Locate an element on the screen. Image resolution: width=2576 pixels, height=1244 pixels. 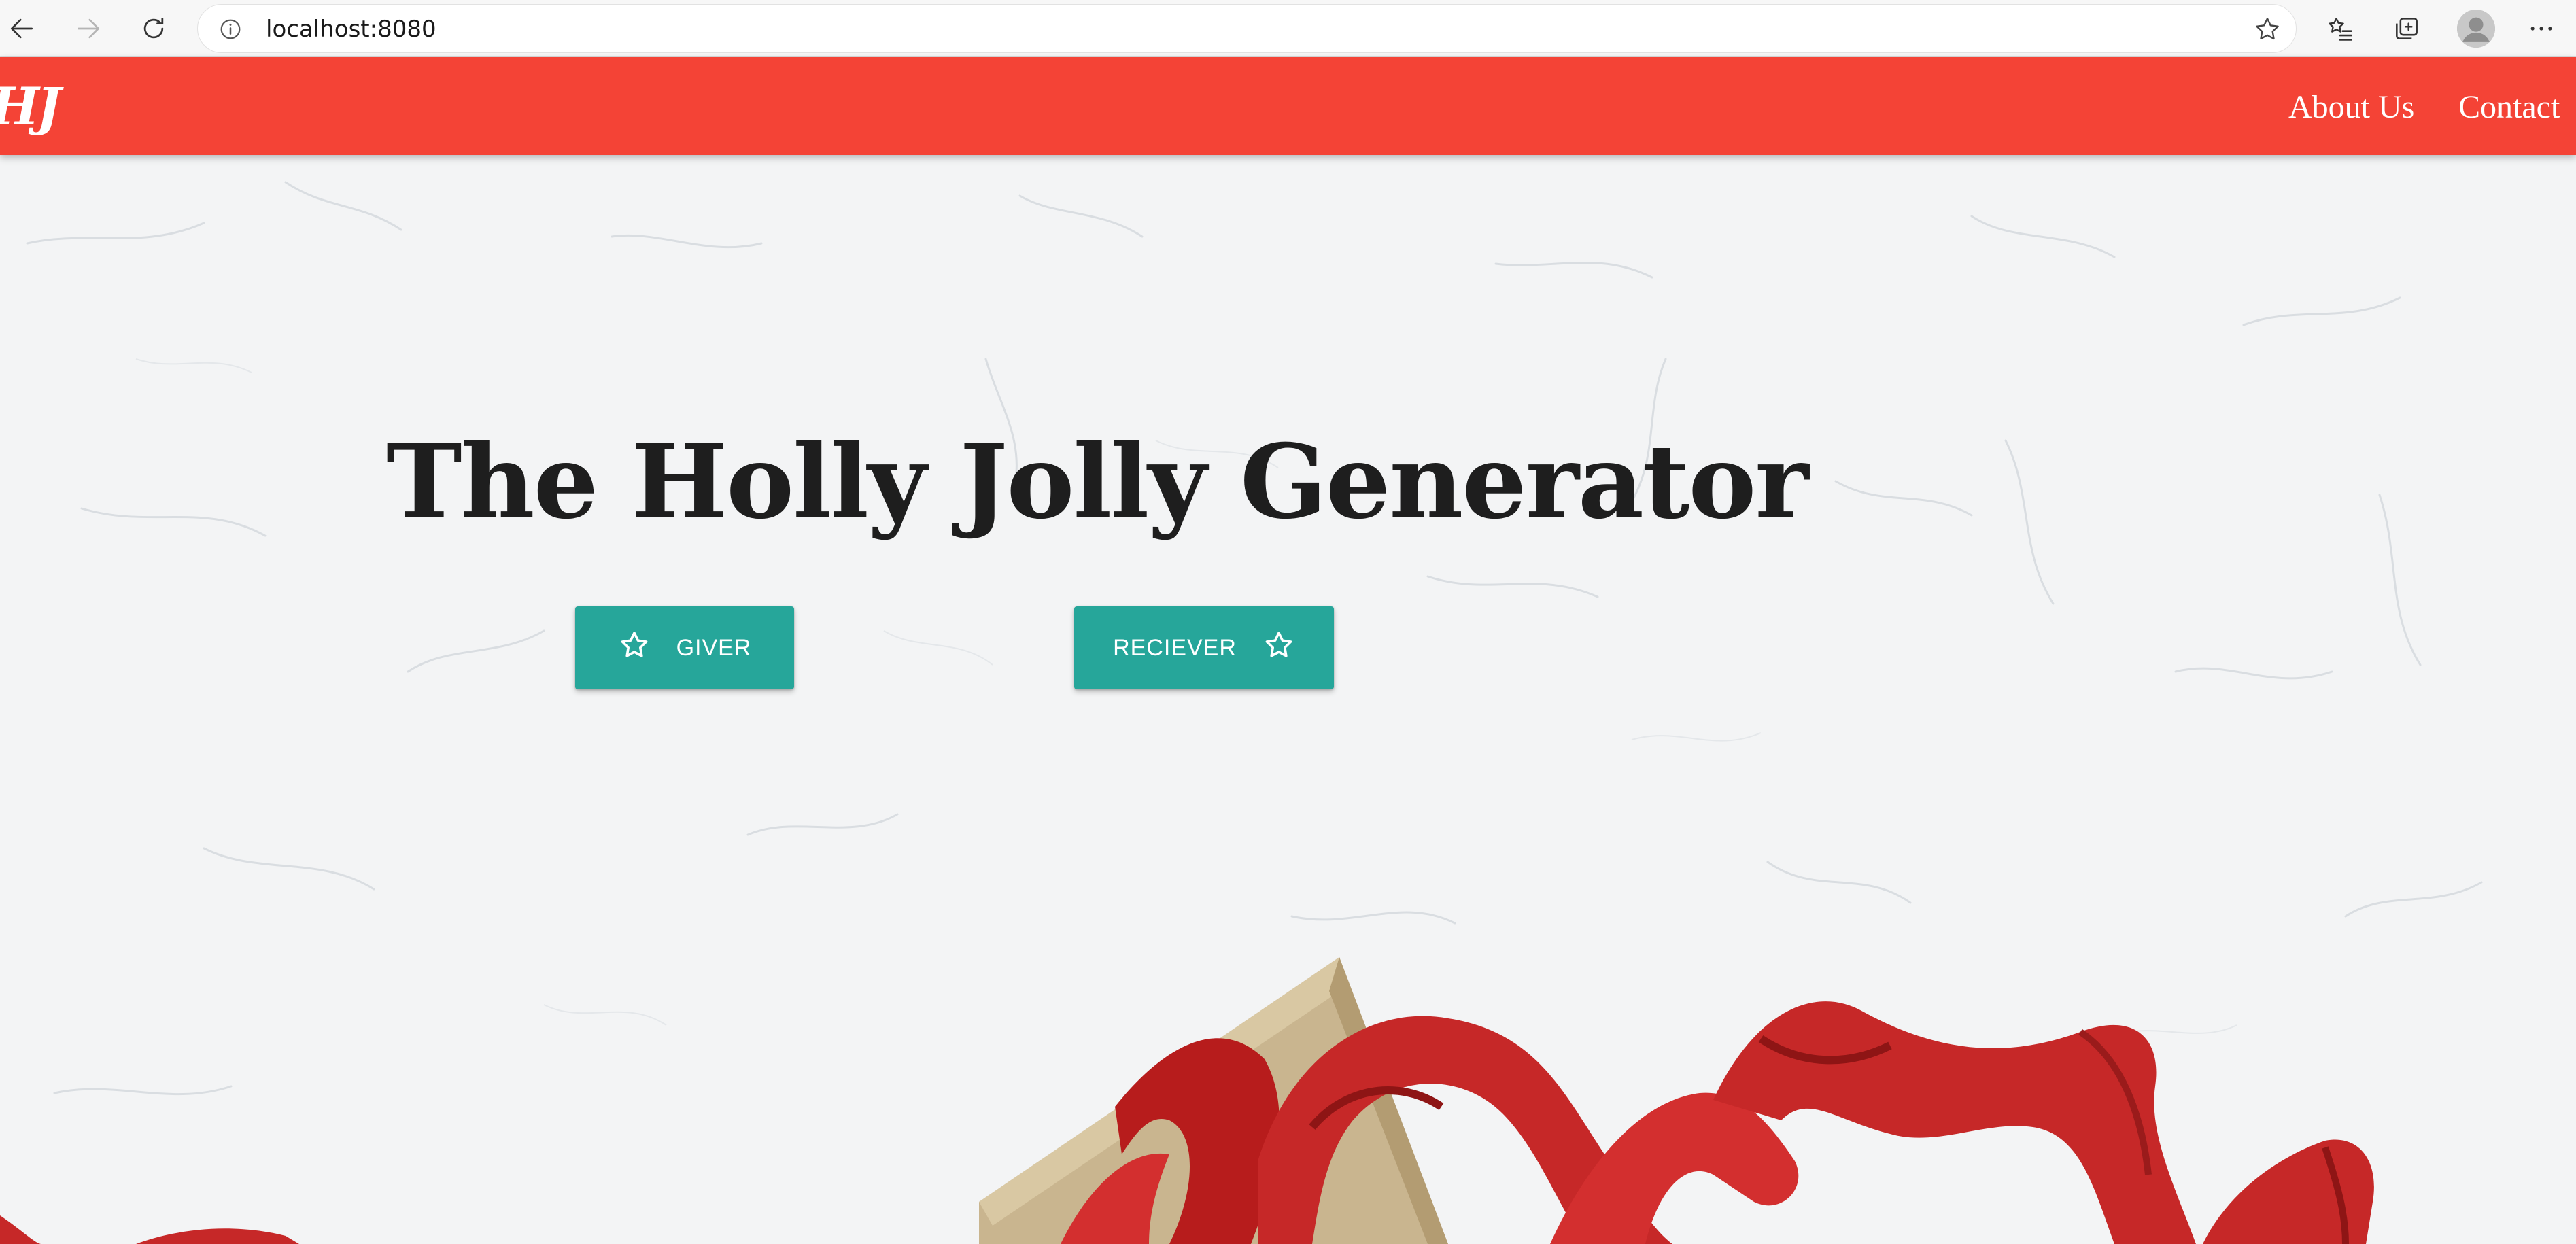
profile-avatar is located at coordinates (2476, 29).